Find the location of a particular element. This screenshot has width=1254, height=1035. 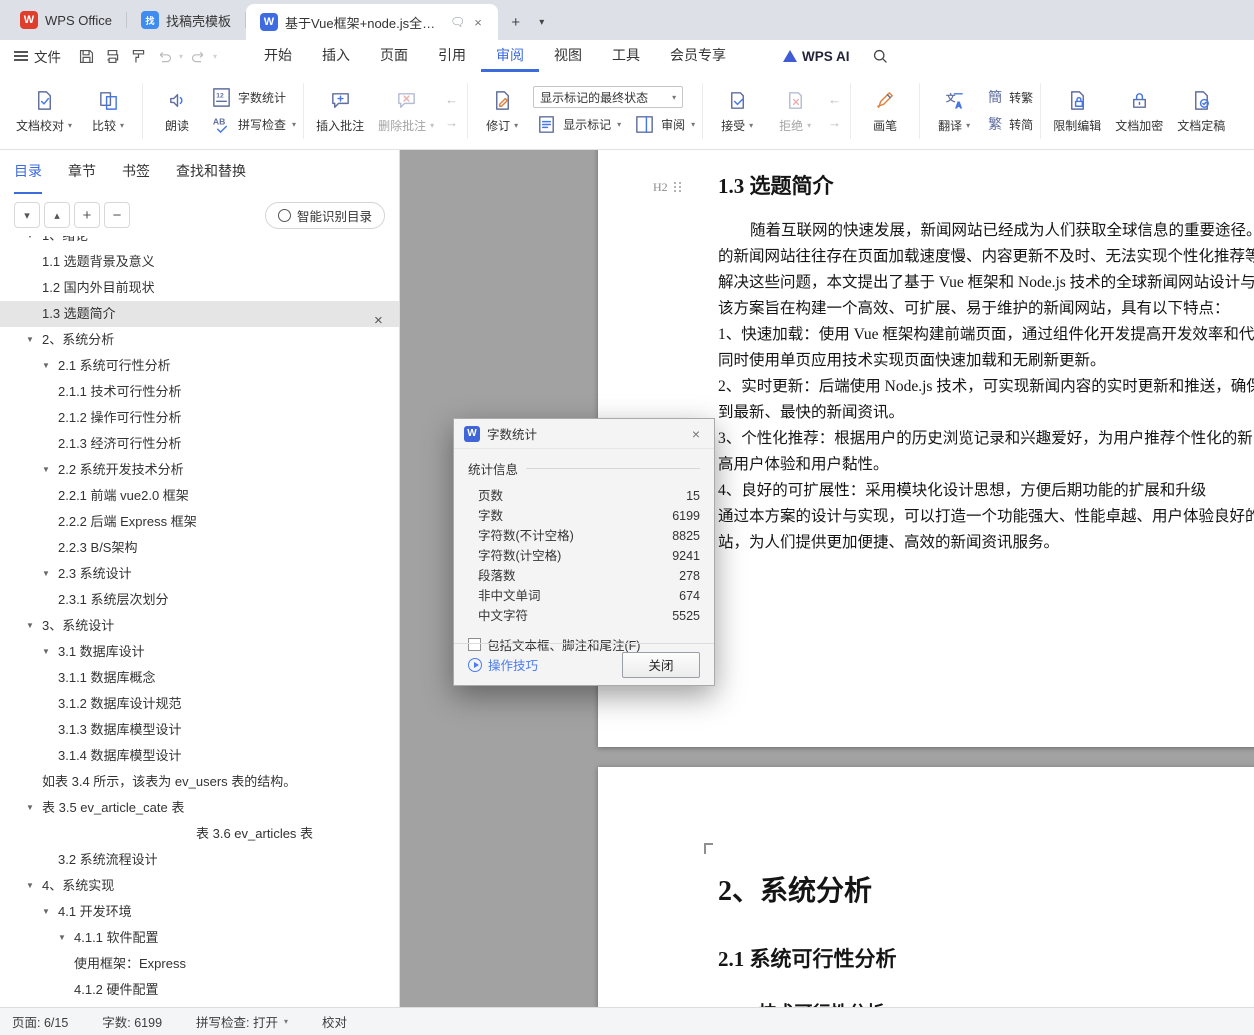

undo-button is located at coordinates (164, 56).